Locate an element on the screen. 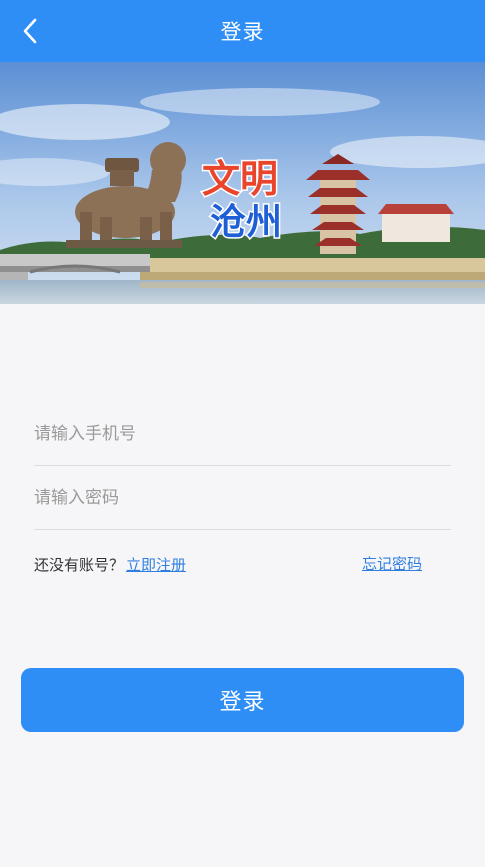 This screenshot has width=485, height=867. civilized-cangzhou-logo: 文明 沧州 is located at coordinates (242, 200).